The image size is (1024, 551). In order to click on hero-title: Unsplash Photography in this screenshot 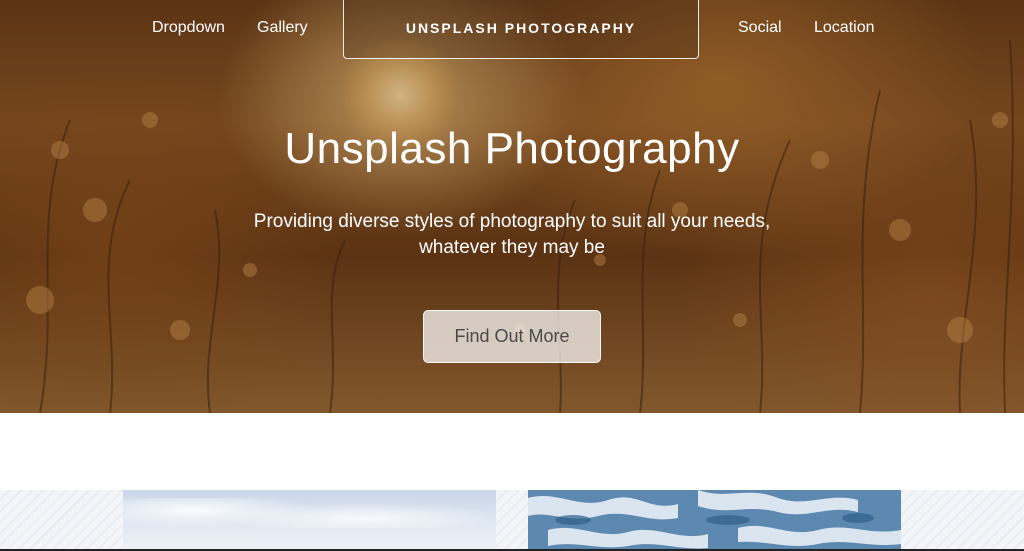, I will do `click(512, 148)`.